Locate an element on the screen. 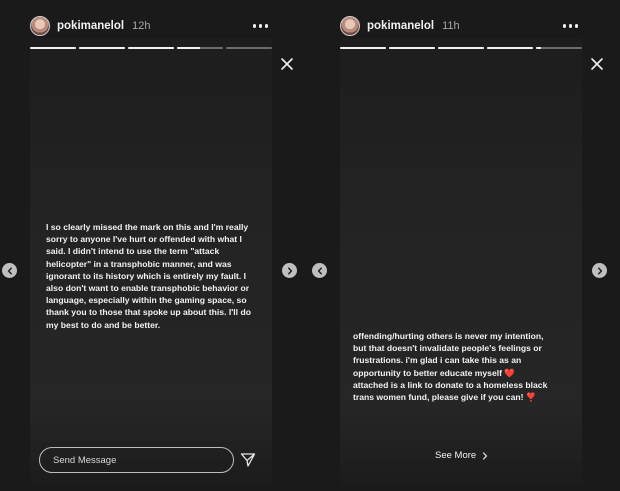 Image resolution: width=620 pixels, height=491 pixels. bottom-gradient is located at coordinates (461, 442).